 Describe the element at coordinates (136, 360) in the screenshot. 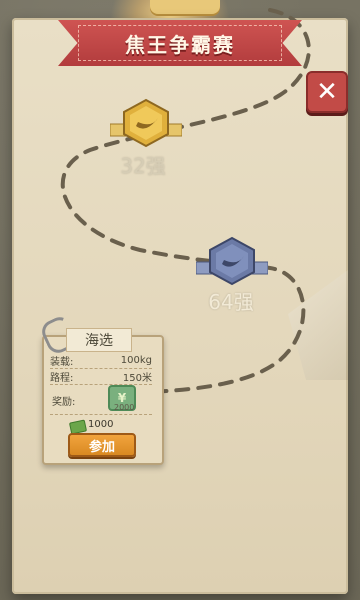

I see `load-value: 100kg` at that location.